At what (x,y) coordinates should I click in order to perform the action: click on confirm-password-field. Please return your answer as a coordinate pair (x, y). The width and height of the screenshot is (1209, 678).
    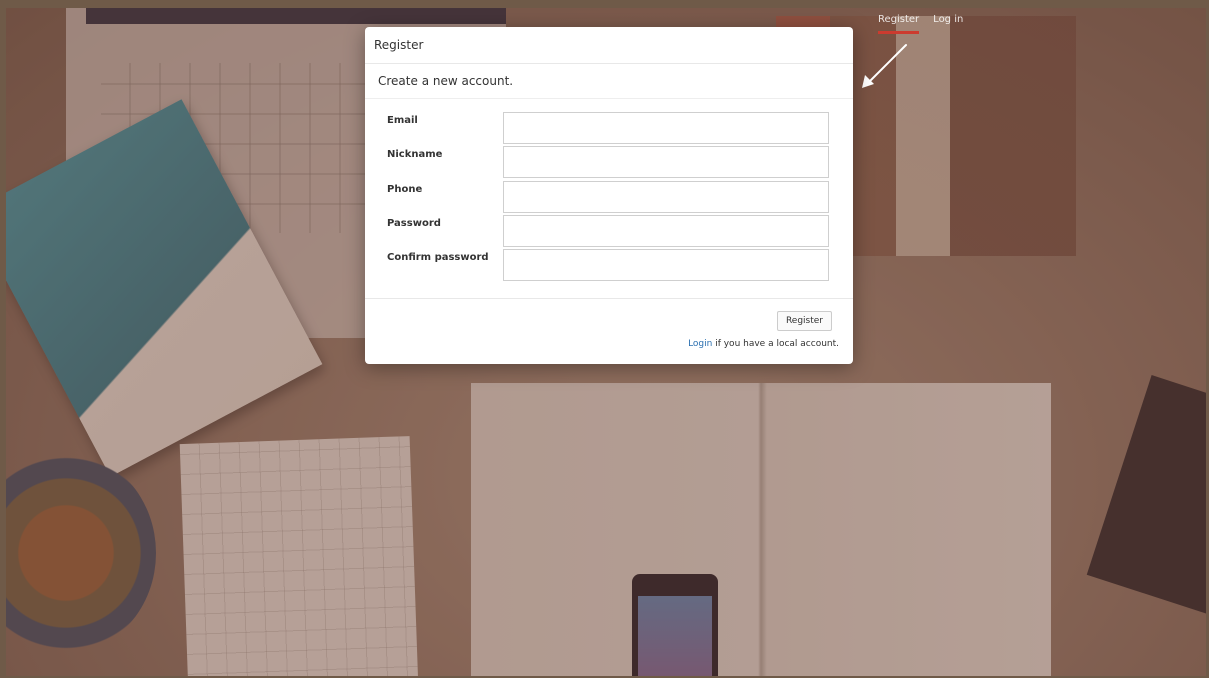
    Looking at the image, I should click on (666, 265).